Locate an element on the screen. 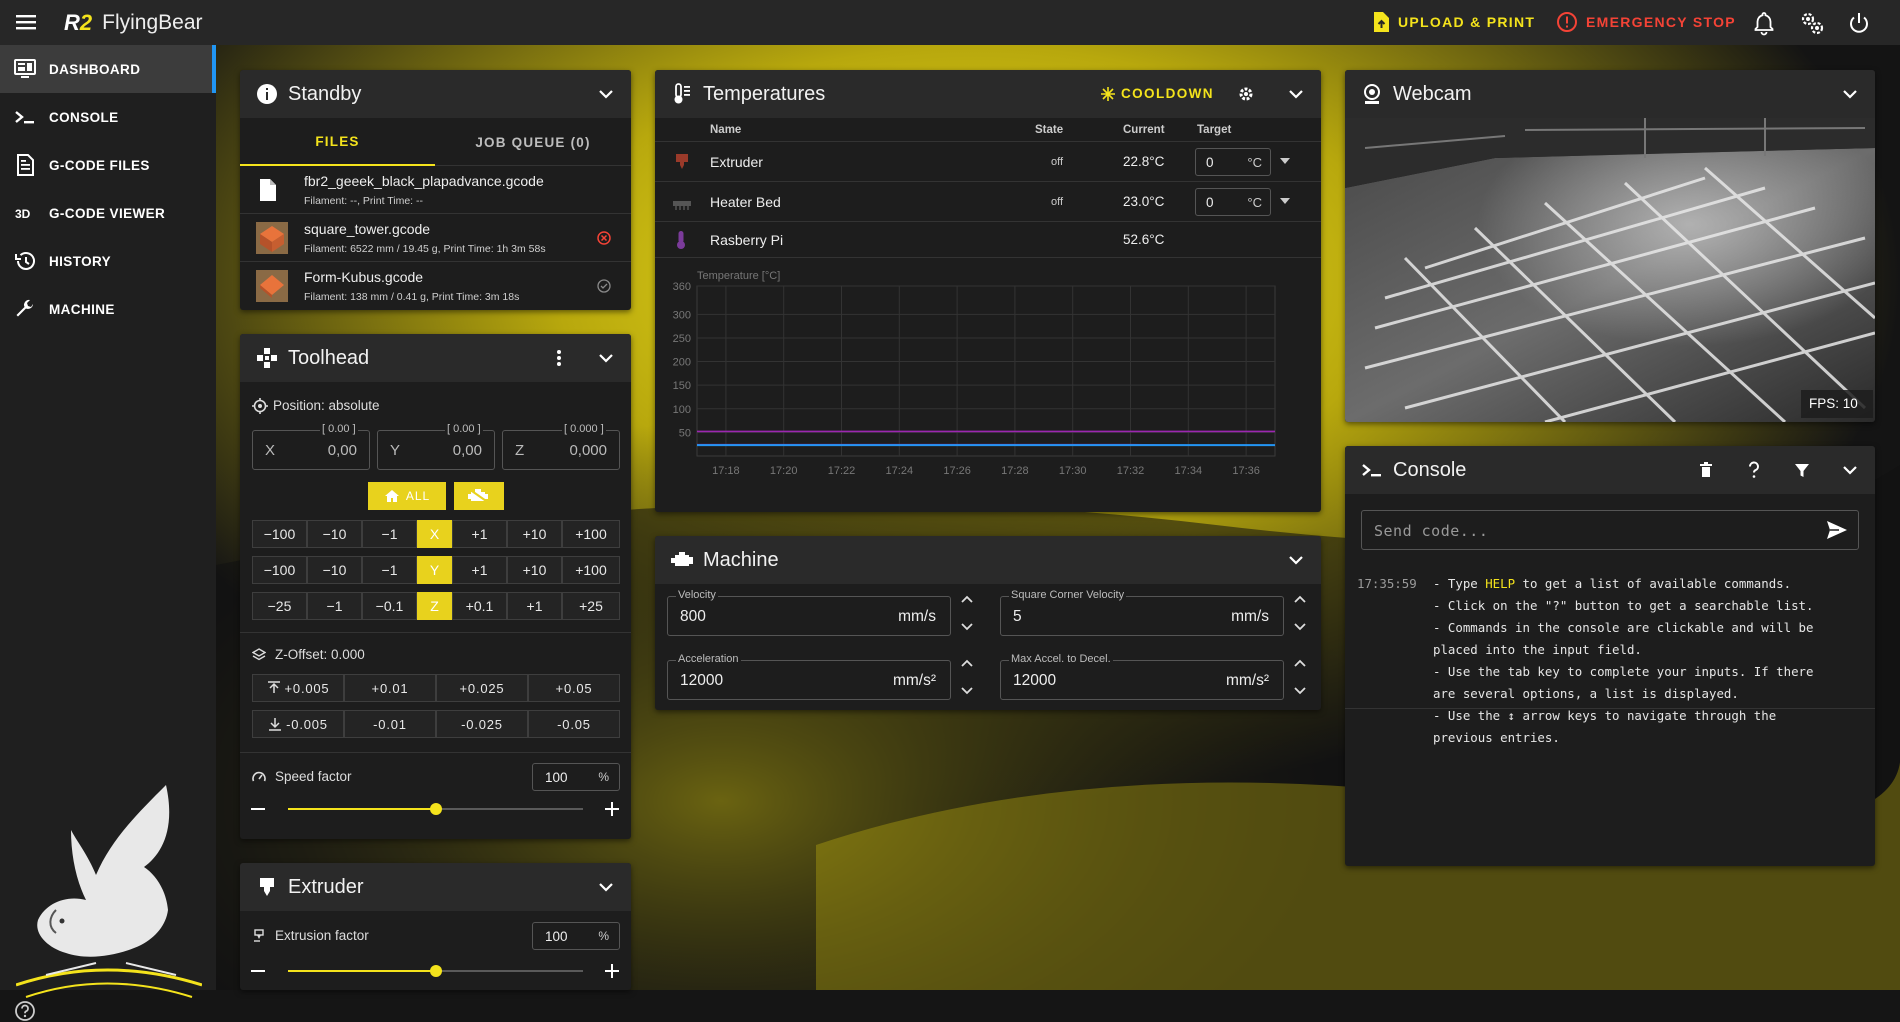  jog-y-button: −1 is located at coordinates (389, 570).